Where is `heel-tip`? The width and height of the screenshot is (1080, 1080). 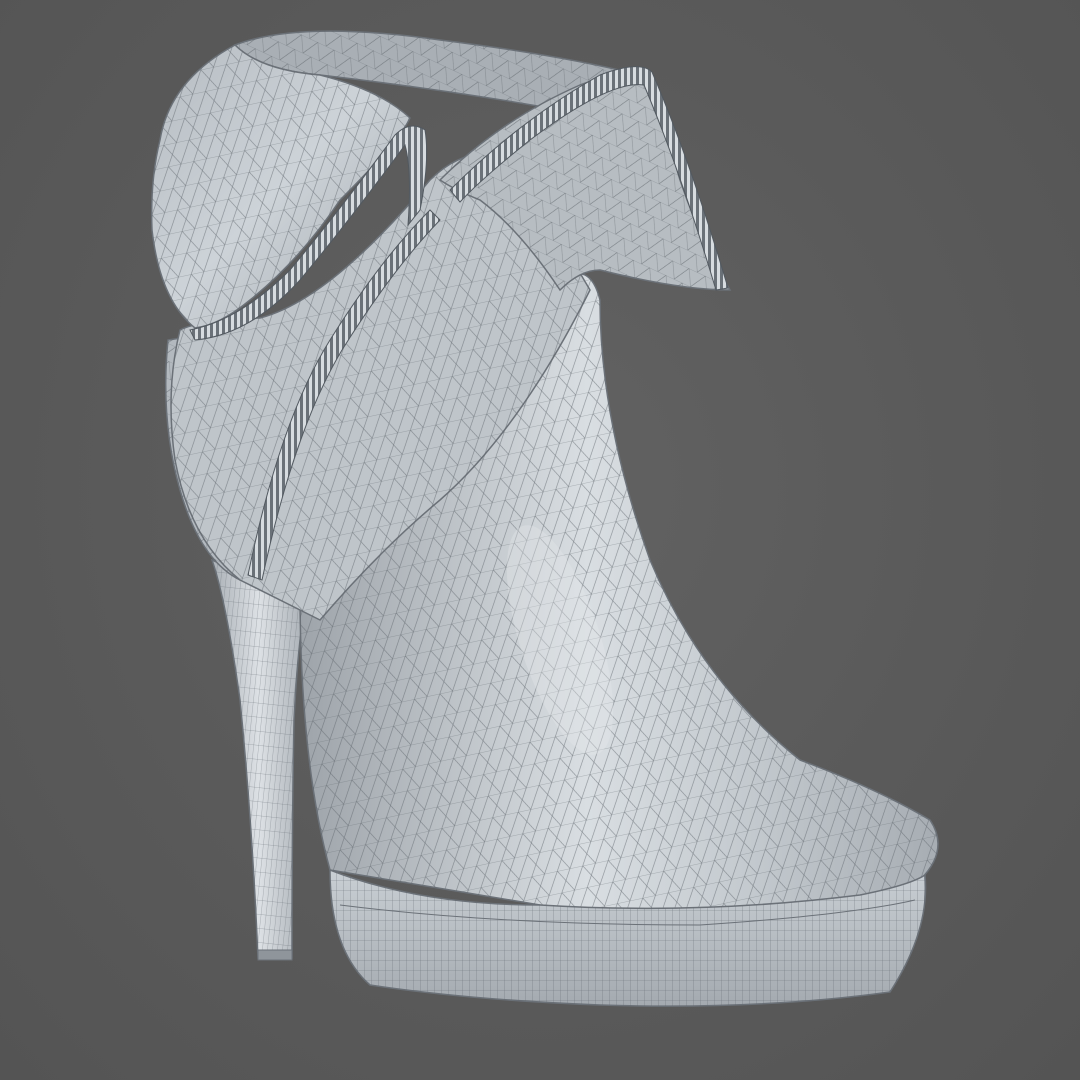
heel-tip is located at coordinates (275, 955).